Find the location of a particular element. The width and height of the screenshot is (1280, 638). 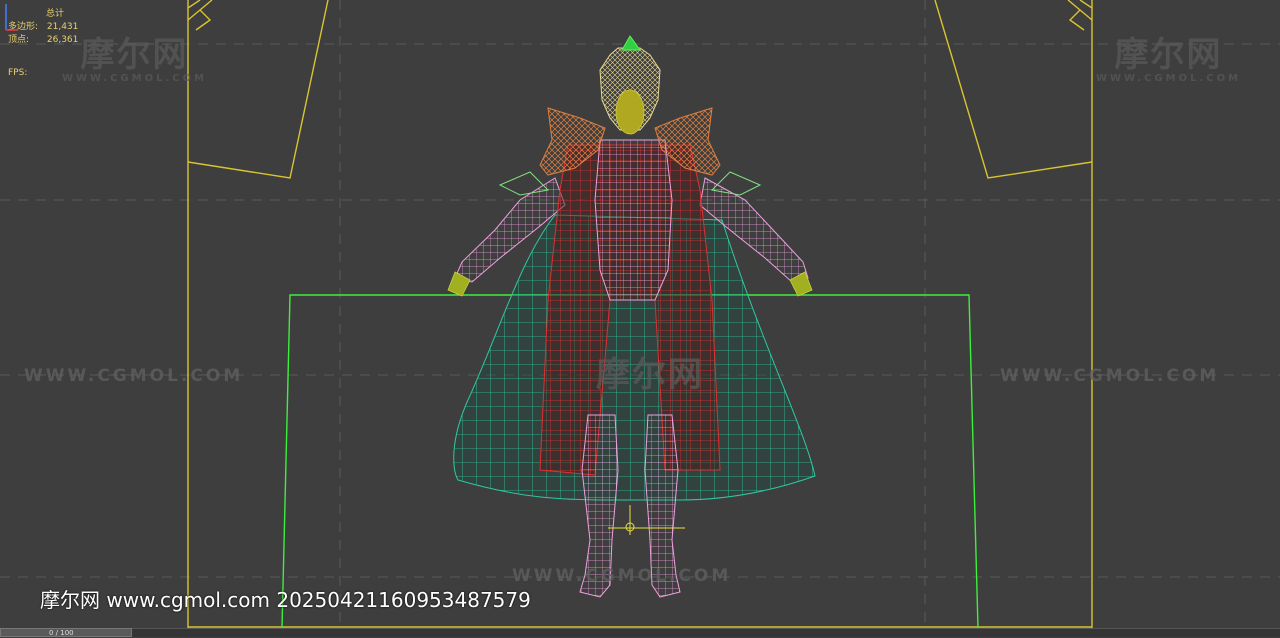

watermark-logo-center: 摩尔网 is located at coordinates (650, 375).